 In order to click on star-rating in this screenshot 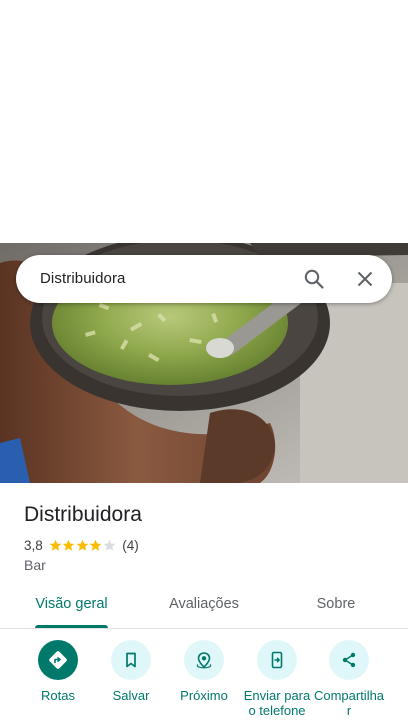, I will do `click(83, 545)`.